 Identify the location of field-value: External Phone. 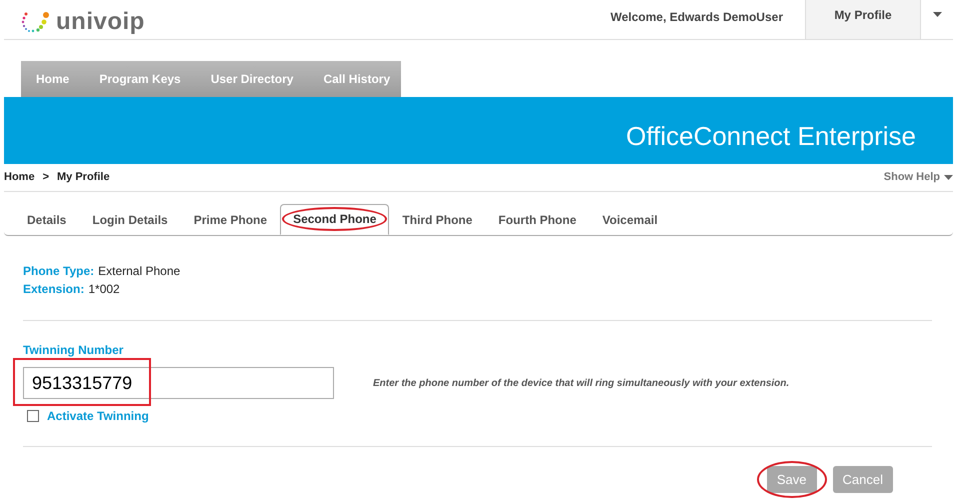
(139, 271).